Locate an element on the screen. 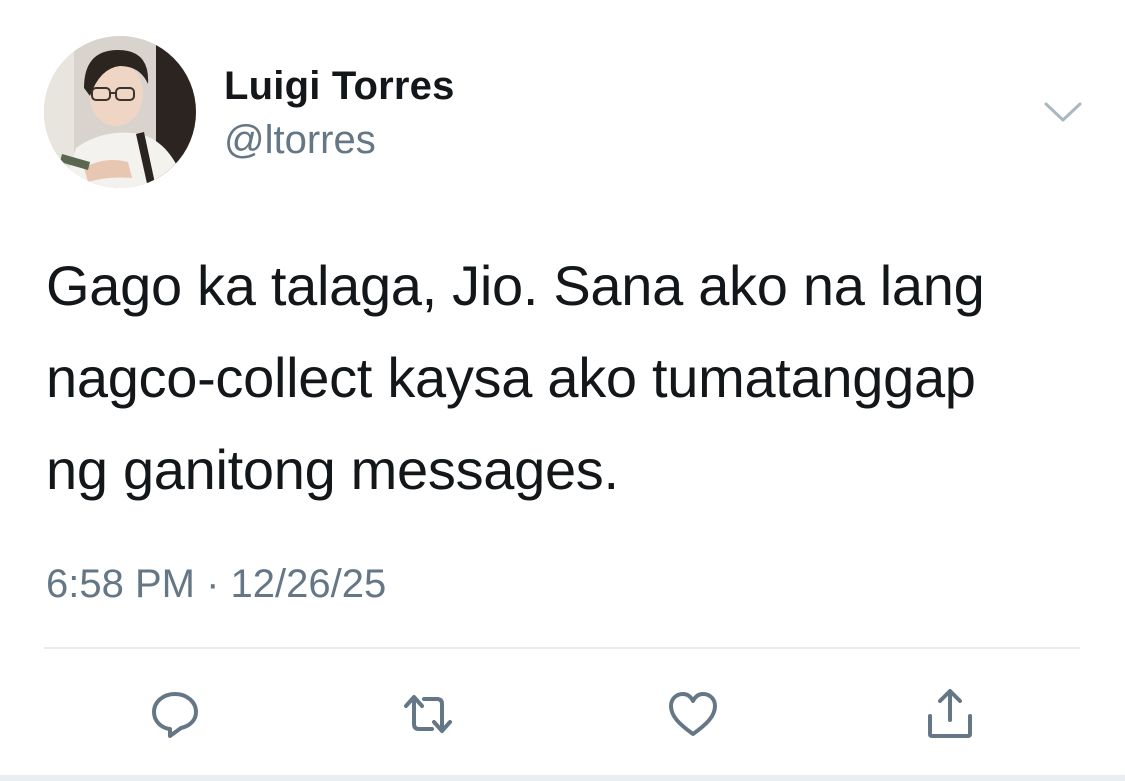 This screenshot has width=1125, height=781. chevron-down-icon is located at coordinates (1063, 112).